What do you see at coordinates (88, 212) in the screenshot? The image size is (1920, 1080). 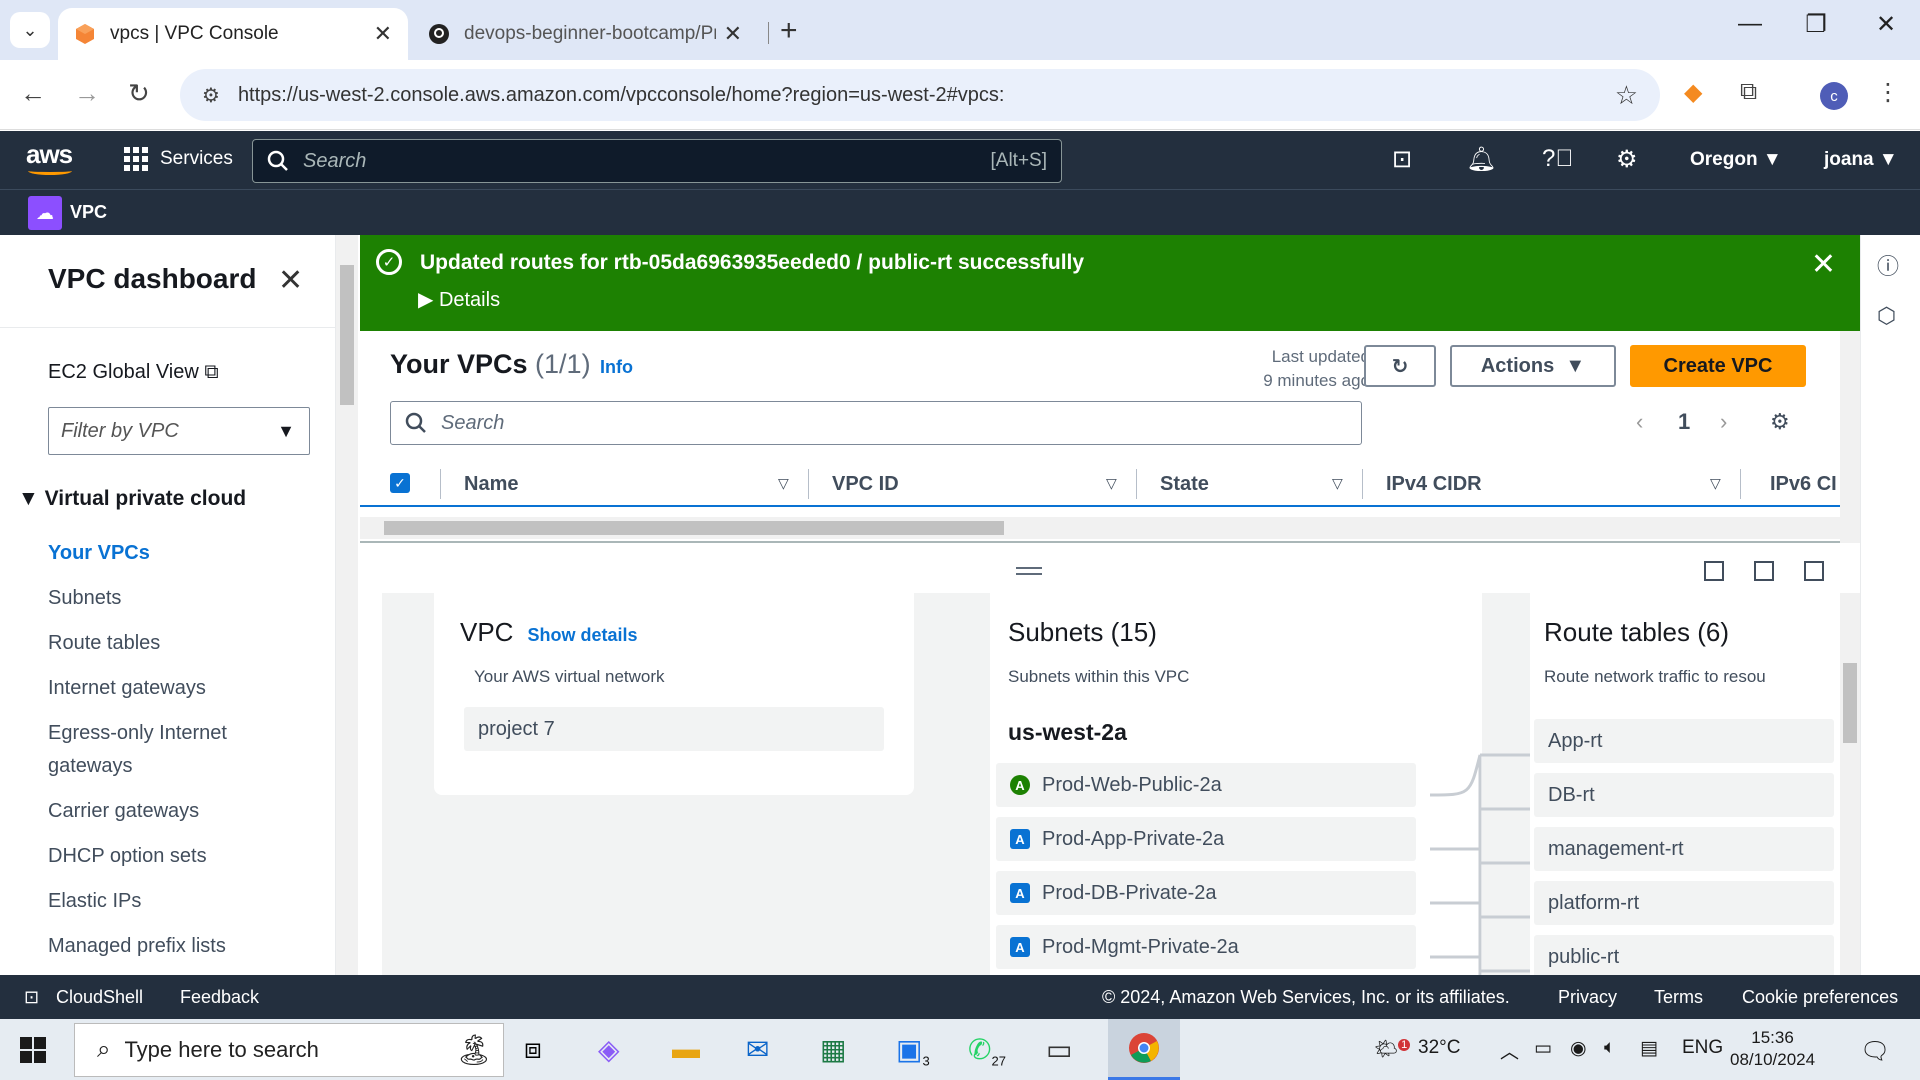 I see `service-label: VPC` at bounding box center [88, 212].